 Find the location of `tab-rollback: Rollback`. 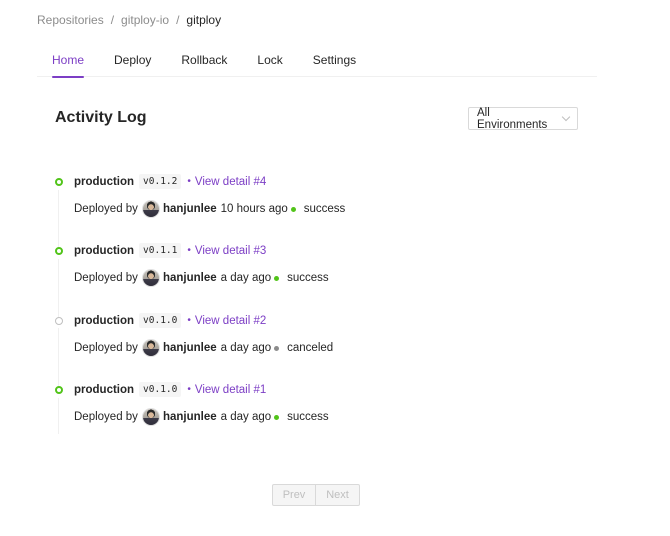

tab-rollback: Rollback is located at coordinates (204, 64).